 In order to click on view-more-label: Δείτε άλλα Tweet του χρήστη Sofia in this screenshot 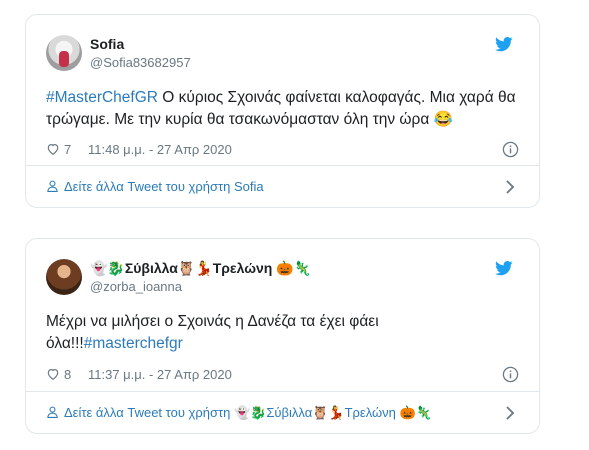, I will do `click(164, 186)`.